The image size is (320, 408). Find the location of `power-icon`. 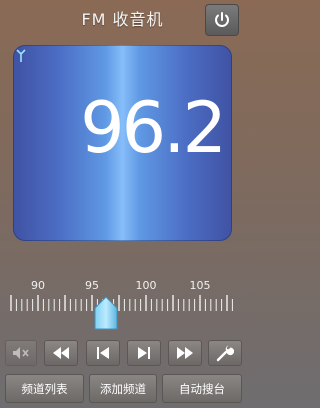

power-icon is located at coordinates (222, 19).